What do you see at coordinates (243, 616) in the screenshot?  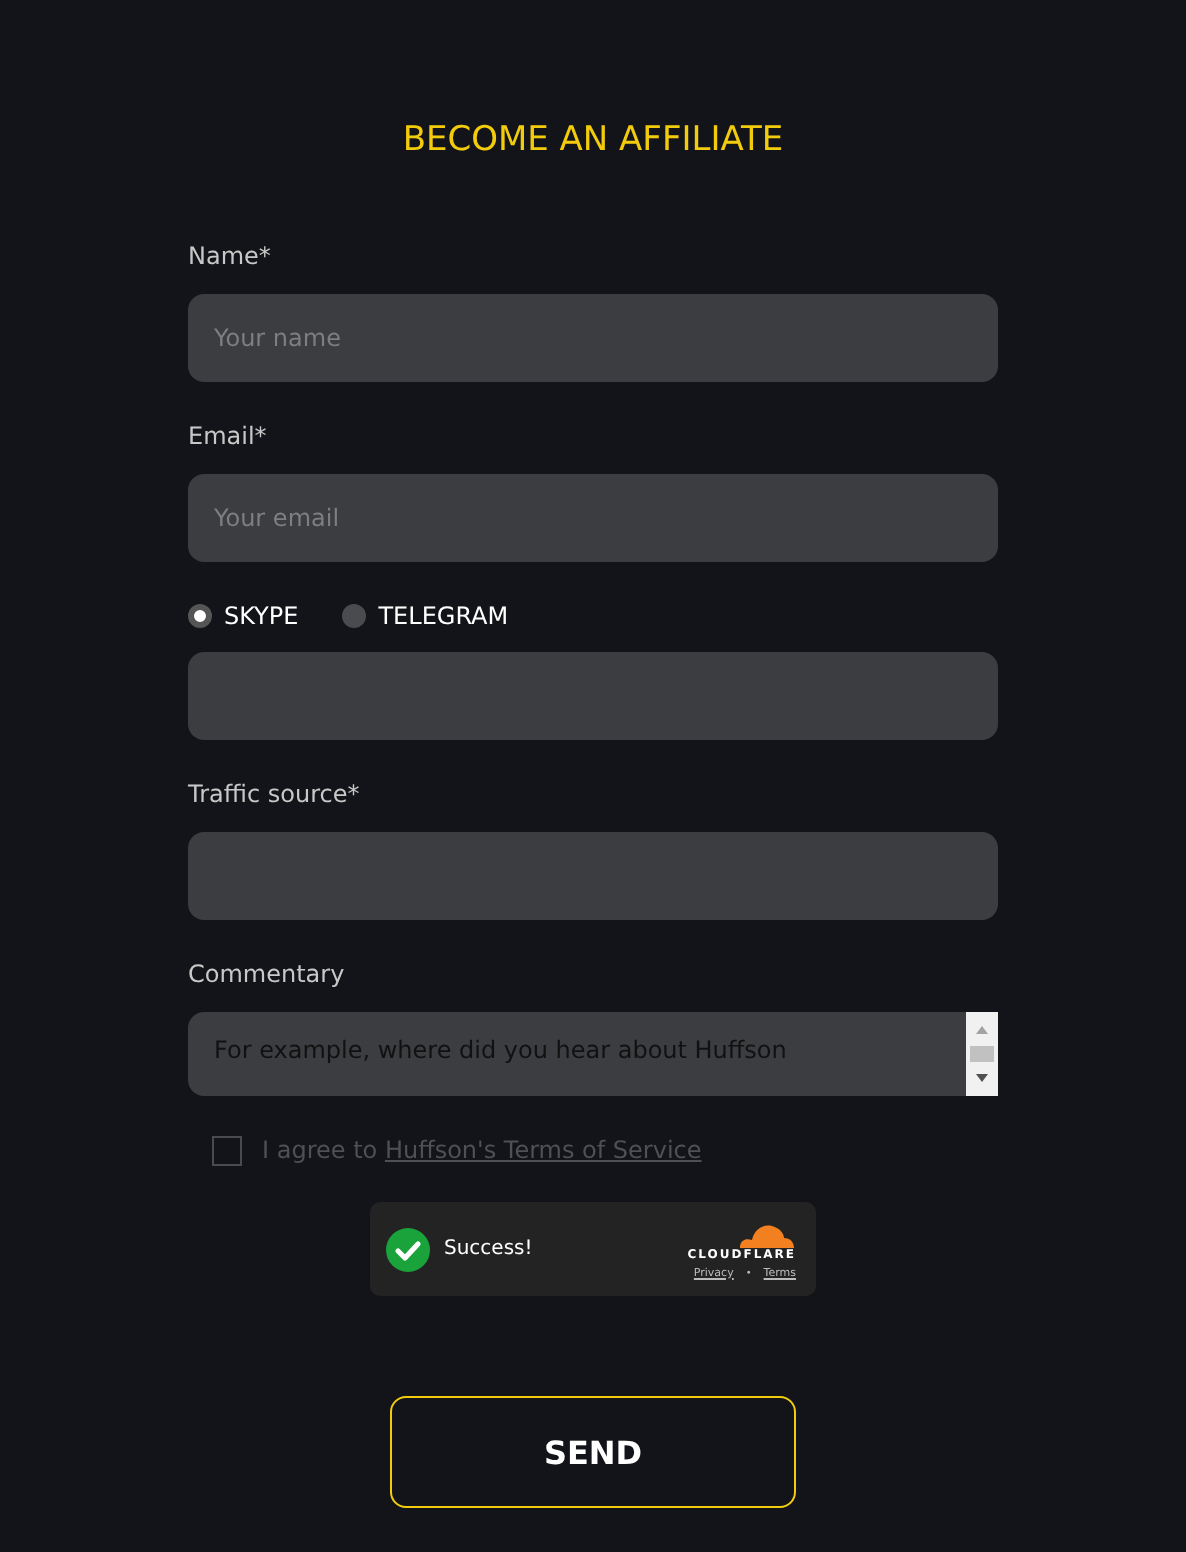 I see `radio-option: SKYPE` at bounding box center [243, 616].